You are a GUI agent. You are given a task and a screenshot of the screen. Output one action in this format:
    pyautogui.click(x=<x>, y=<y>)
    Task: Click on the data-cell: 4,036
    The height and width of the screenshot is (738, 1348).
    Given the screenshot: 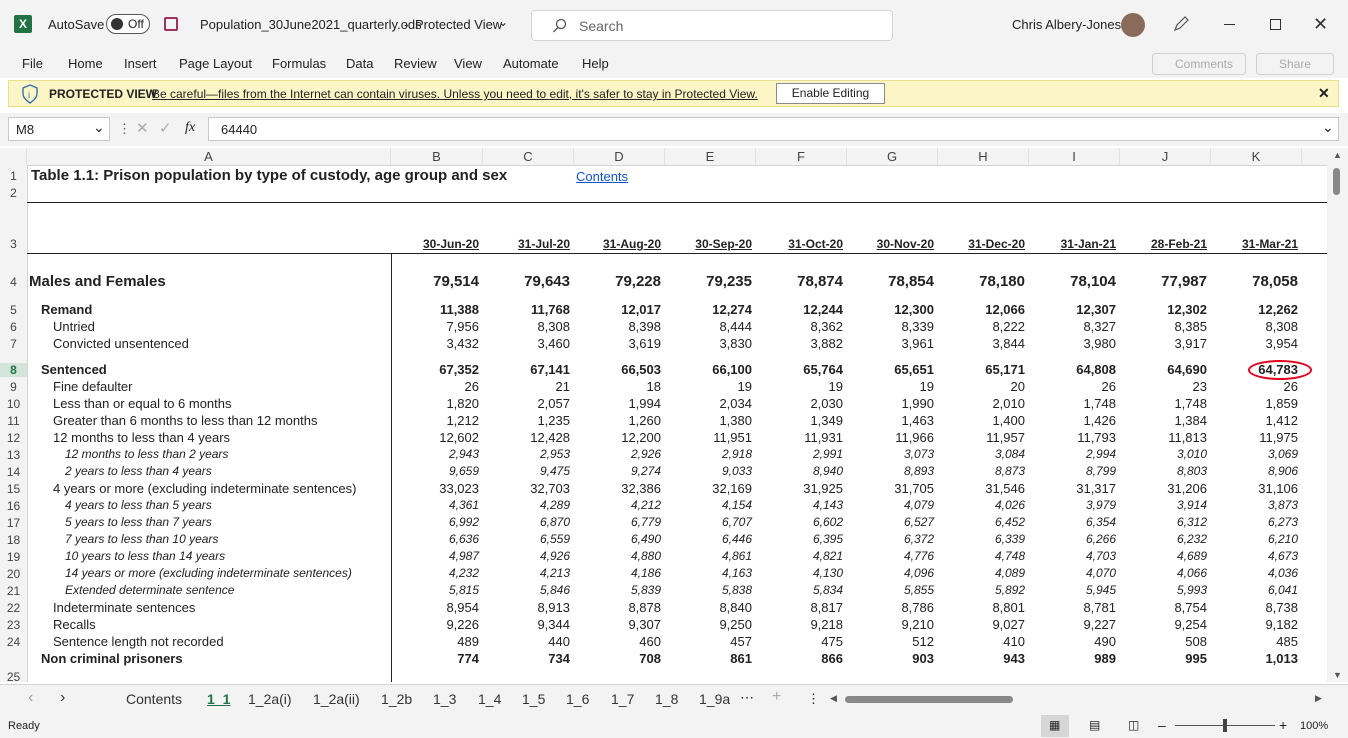 What is the action you would take?
    pyautogui.click(x=1253, y=573)
    